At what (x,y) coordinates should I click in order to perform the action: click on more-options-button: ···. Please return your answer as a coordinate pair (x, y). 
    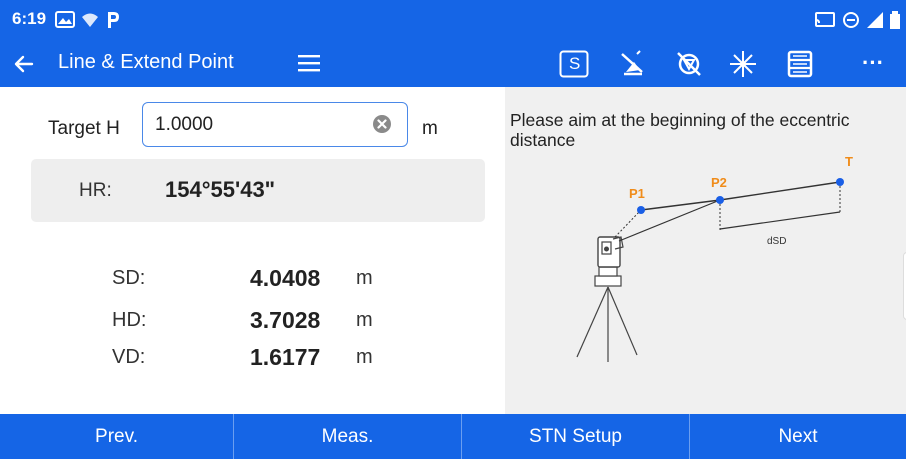
    Looking at the image, I should click on (873, 63).